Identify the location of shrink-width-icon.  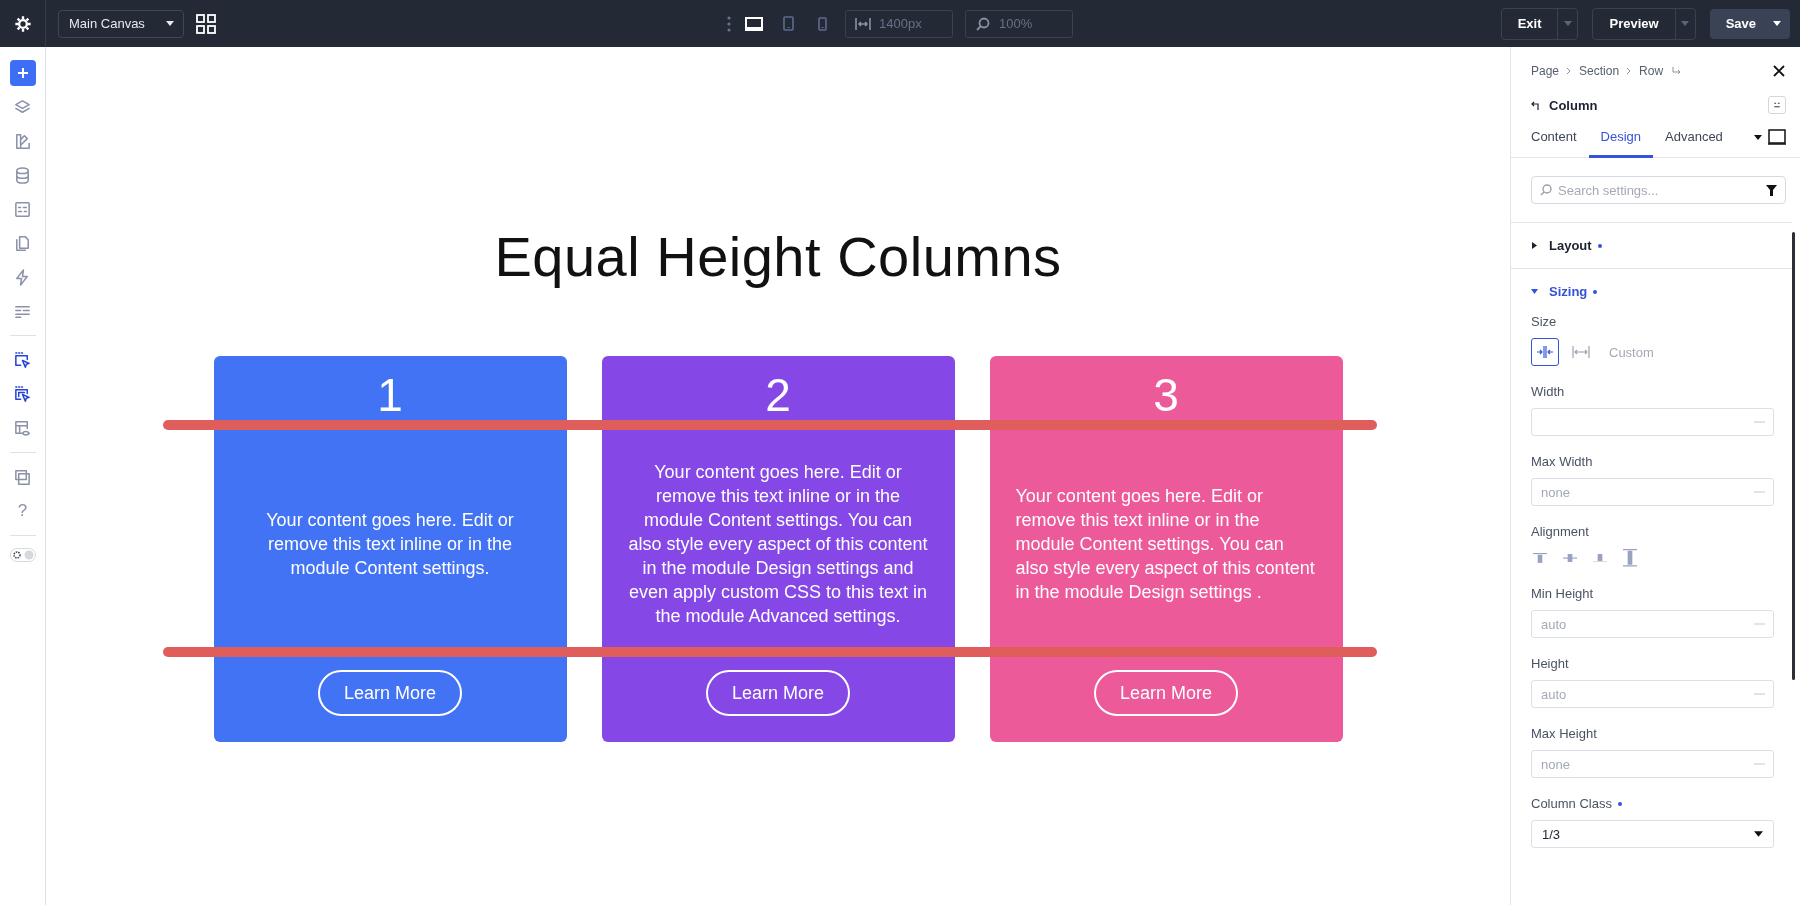
(1545, 352).